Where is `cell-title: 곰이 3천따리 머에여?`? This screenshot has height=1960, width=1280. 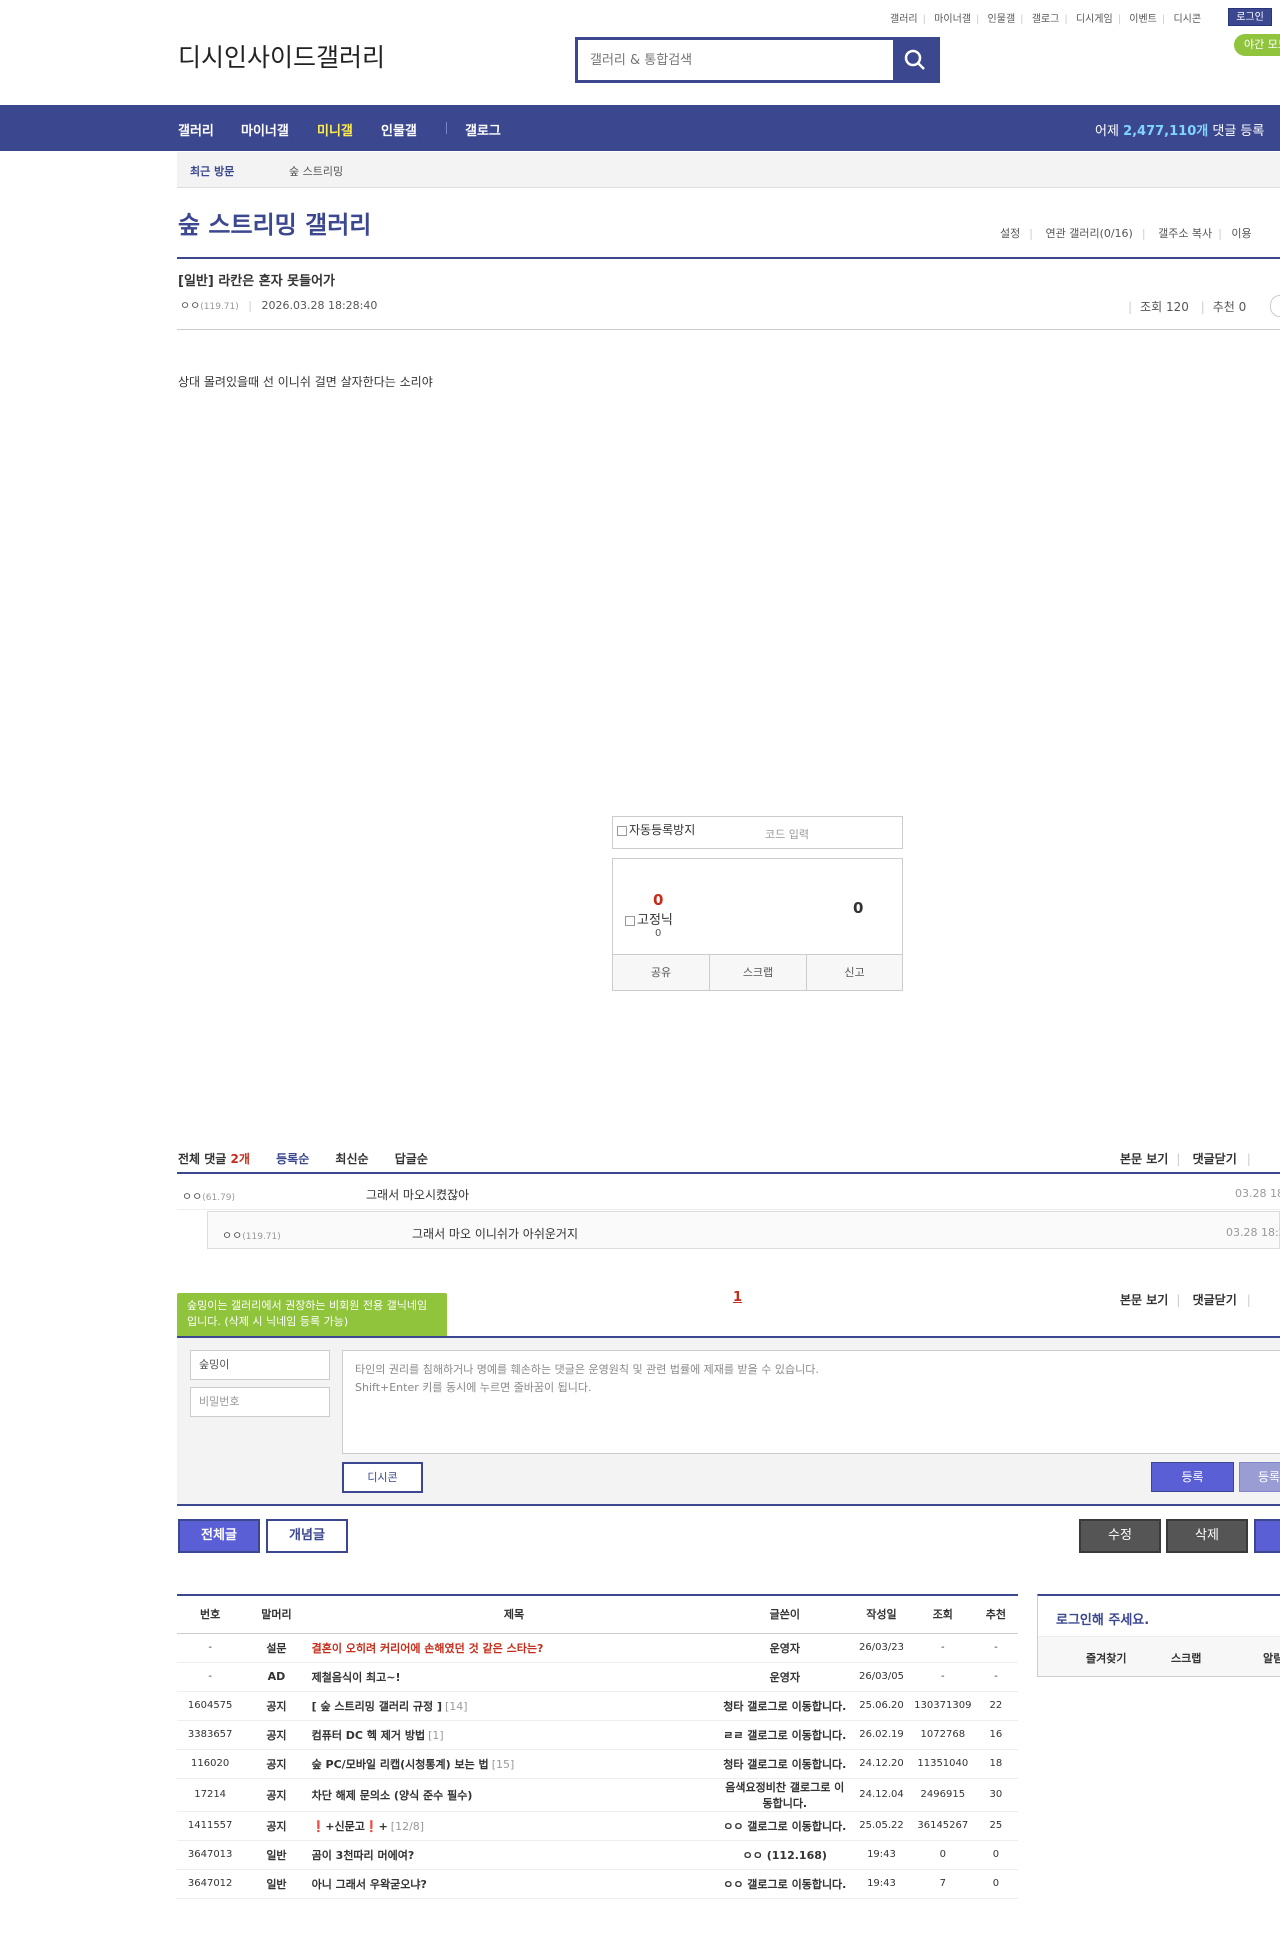
cell-title: 곰이 3천따리 머에여? is located at coordinates (514, 1855).